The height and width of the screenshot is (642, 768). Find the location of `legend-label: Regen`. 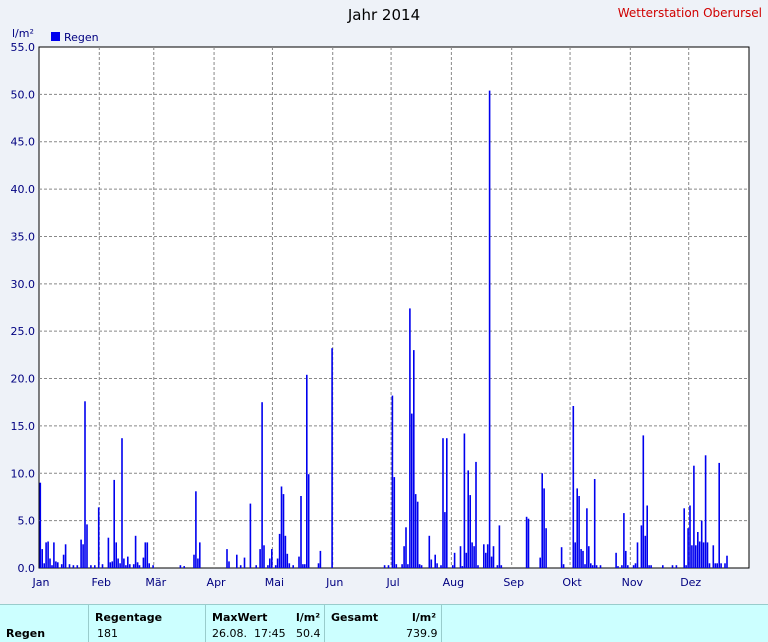

legend-label: Regen is located at coordinates (81, 37).